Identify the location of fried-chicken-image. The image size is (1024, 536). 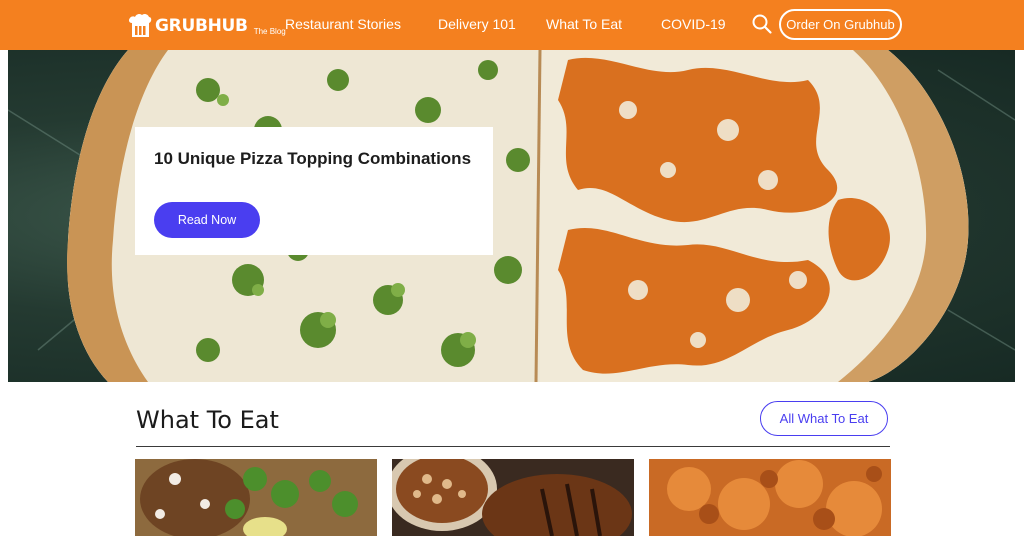
(770, 497).